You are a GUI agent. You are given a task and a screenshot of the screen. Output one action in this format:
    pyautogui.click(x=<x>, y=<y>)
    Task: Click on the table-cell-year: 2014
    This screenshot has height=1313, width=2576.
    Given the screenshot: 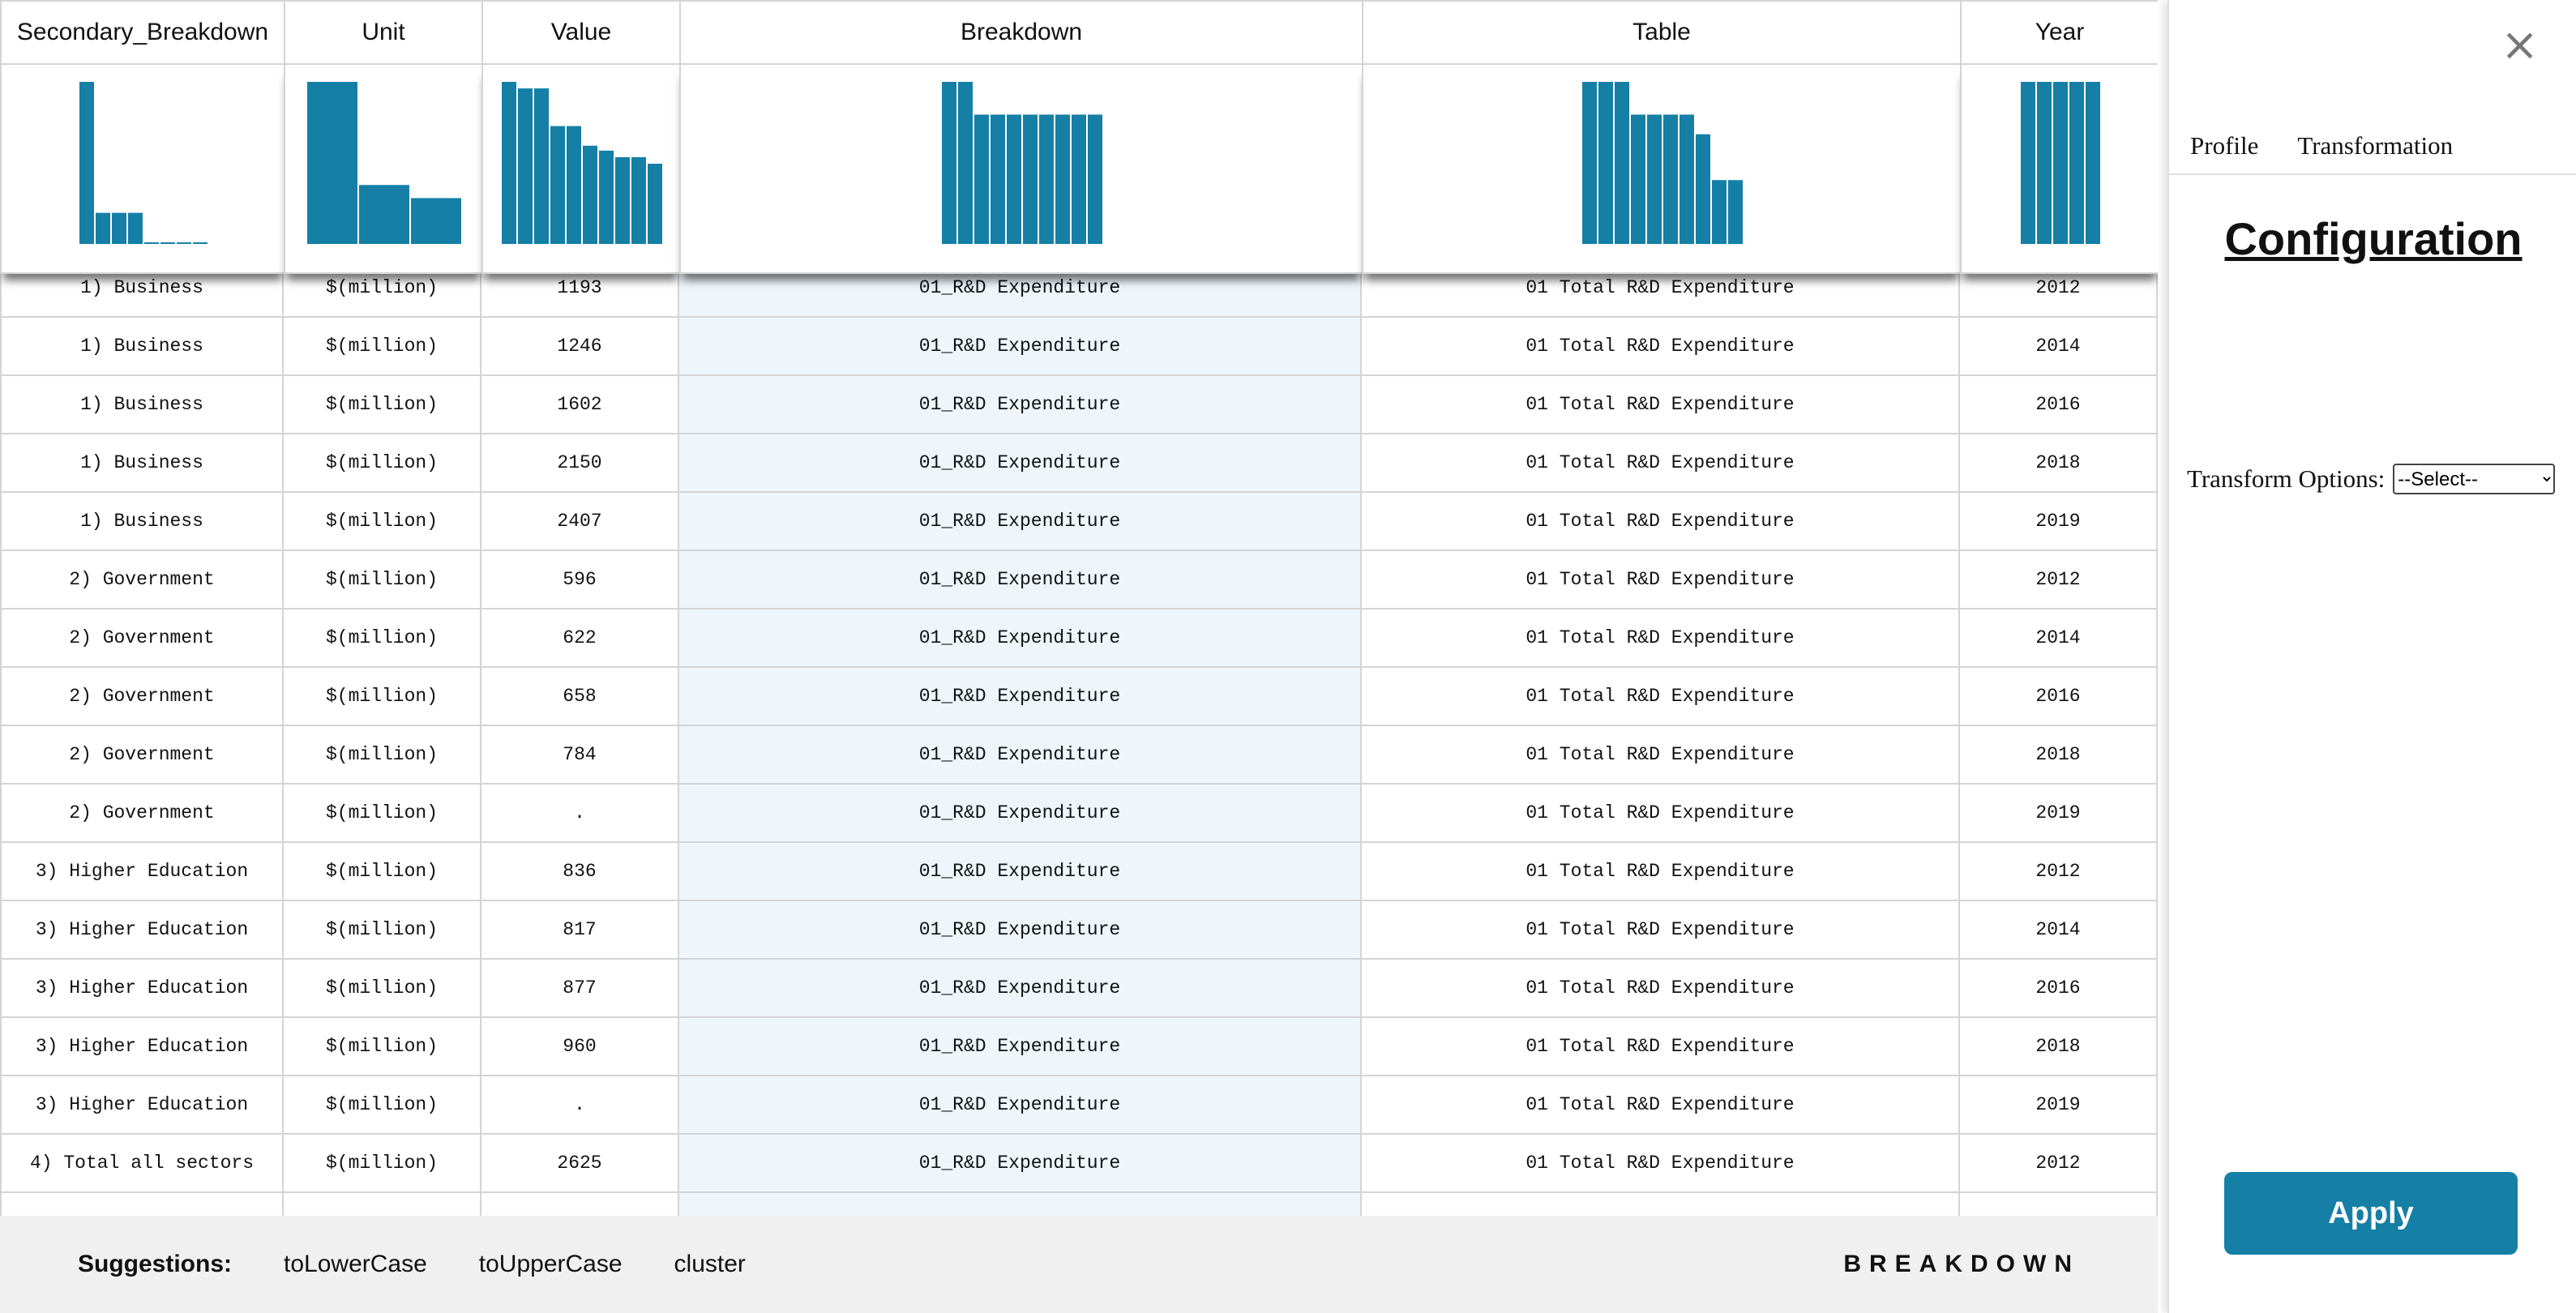 What is the action you would take?
    pyautogui.click(x=2059, y=638)
    